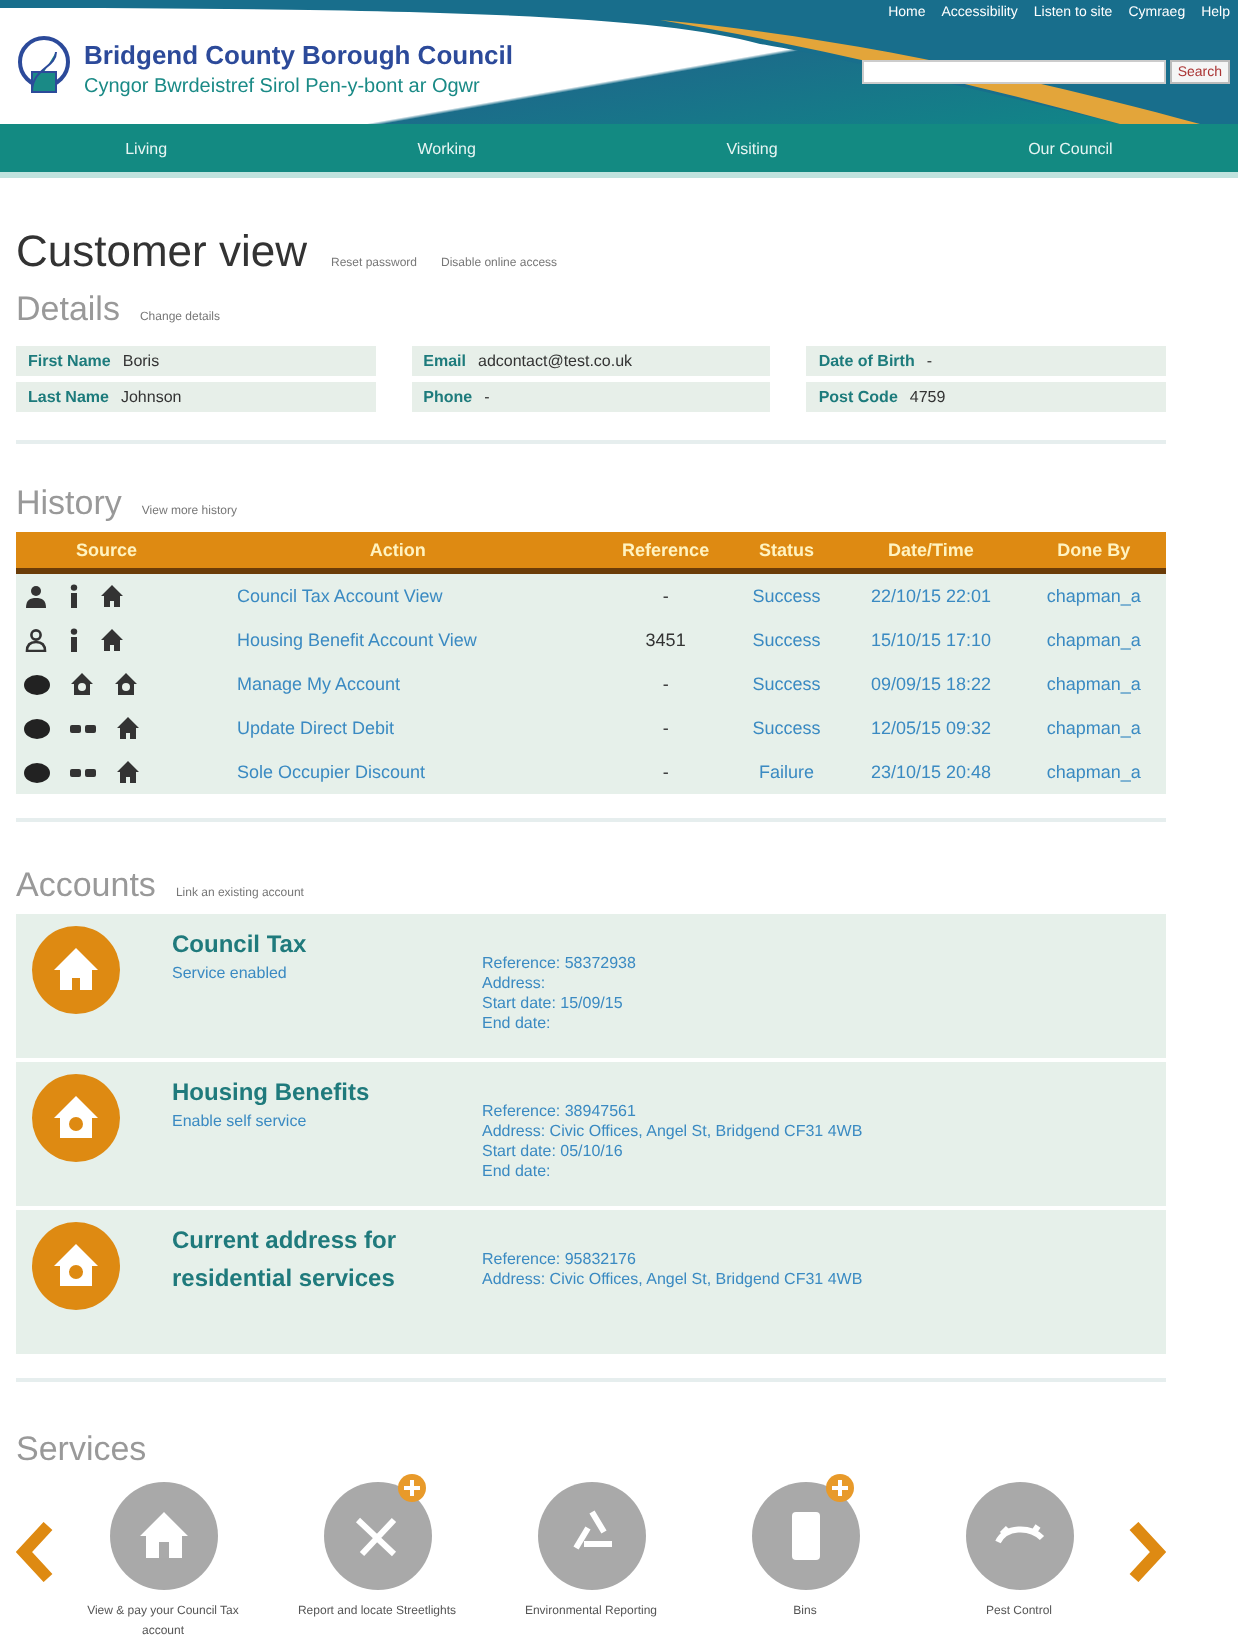 This screenshot has height=1642, width=1238. I want to click on action-link: Council Tax Account View, so click(398, 594).